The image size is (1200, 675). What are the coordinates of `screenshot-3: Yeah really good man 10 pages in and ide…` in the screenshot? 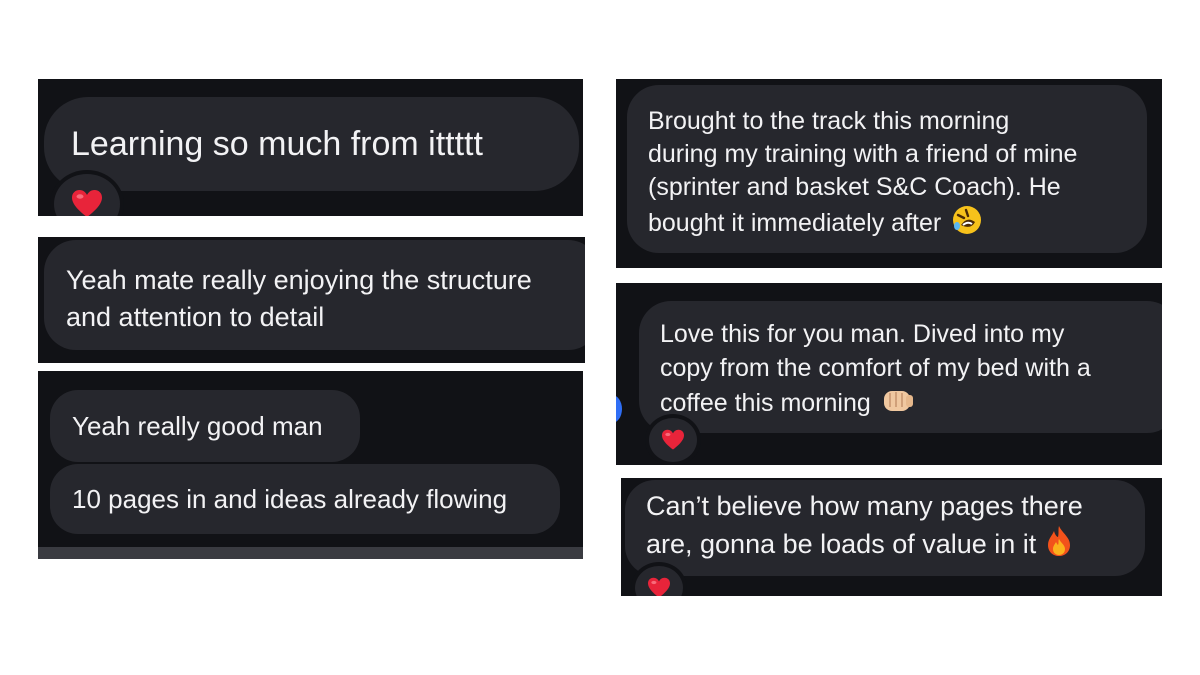 It's located at (310, 465).